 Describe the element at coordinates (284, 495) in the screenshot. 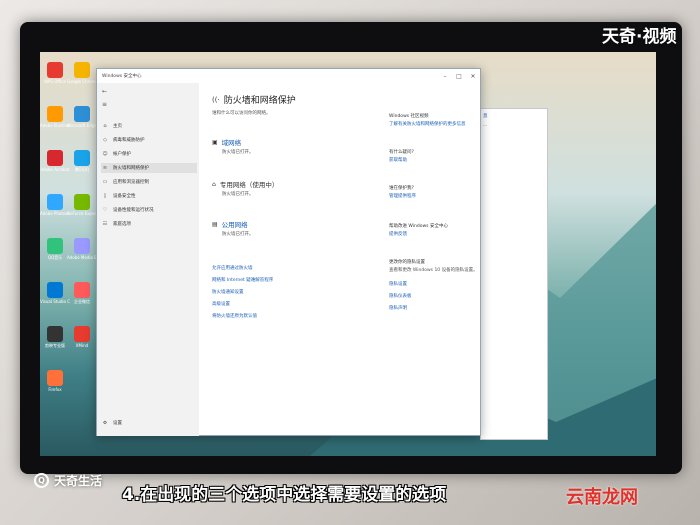

I see `subtitle-caption: 4.在出现的三个选项中选择需要设置的选项` at that location.